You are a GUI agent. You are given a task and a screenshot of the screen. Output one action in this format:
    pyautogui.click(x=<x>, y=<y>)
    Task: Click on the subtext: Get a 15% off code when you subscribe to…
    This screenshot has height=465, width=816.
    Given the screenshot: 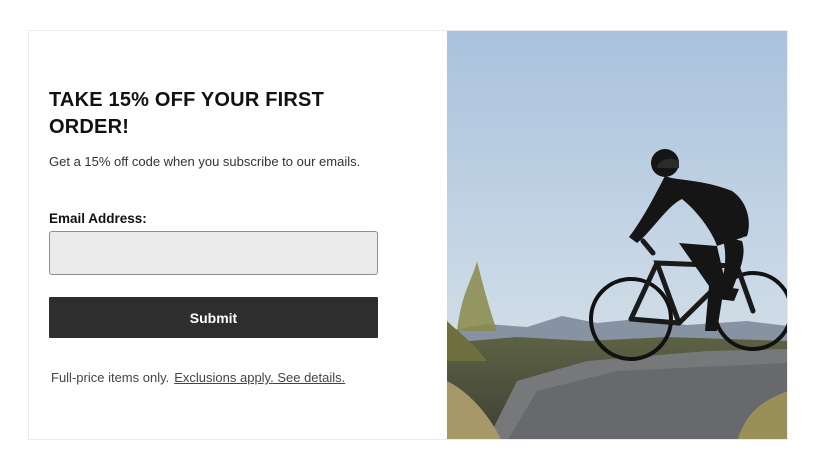 What is the action you would take?
    pyautogui.click(x=205, y=161)
    